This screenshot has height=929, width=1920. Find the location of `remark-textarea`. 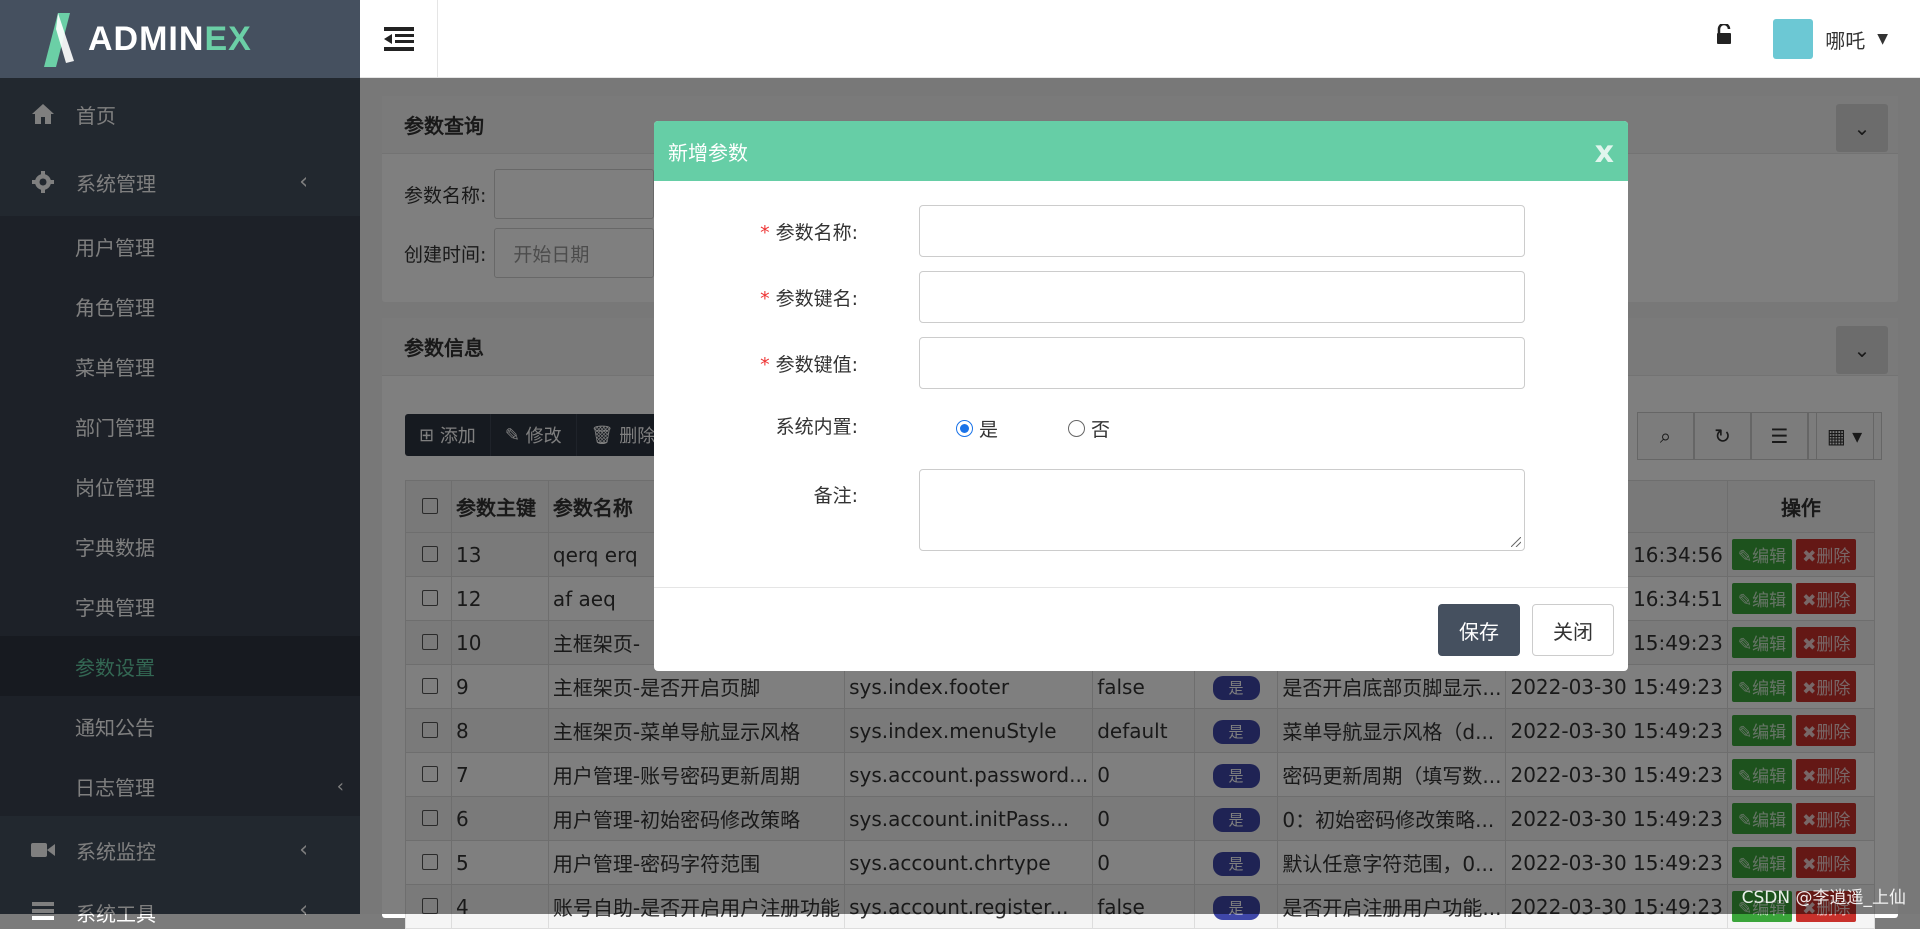

remark-textarea is located at coordinates (1222, 510).